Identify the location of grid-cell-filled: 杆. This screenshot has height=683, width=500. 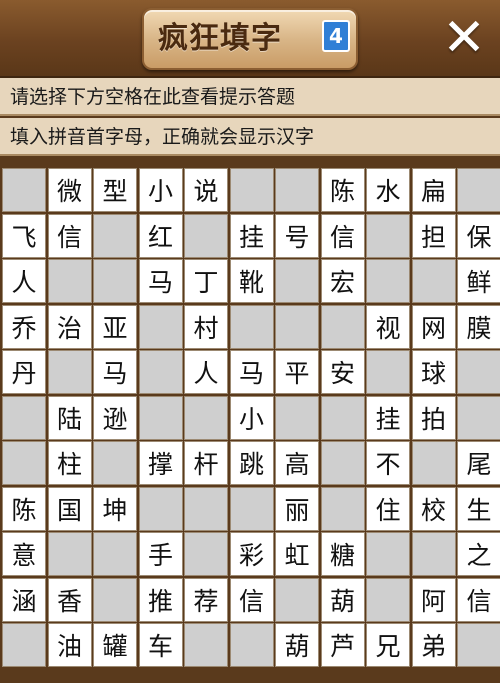
(206, 463).